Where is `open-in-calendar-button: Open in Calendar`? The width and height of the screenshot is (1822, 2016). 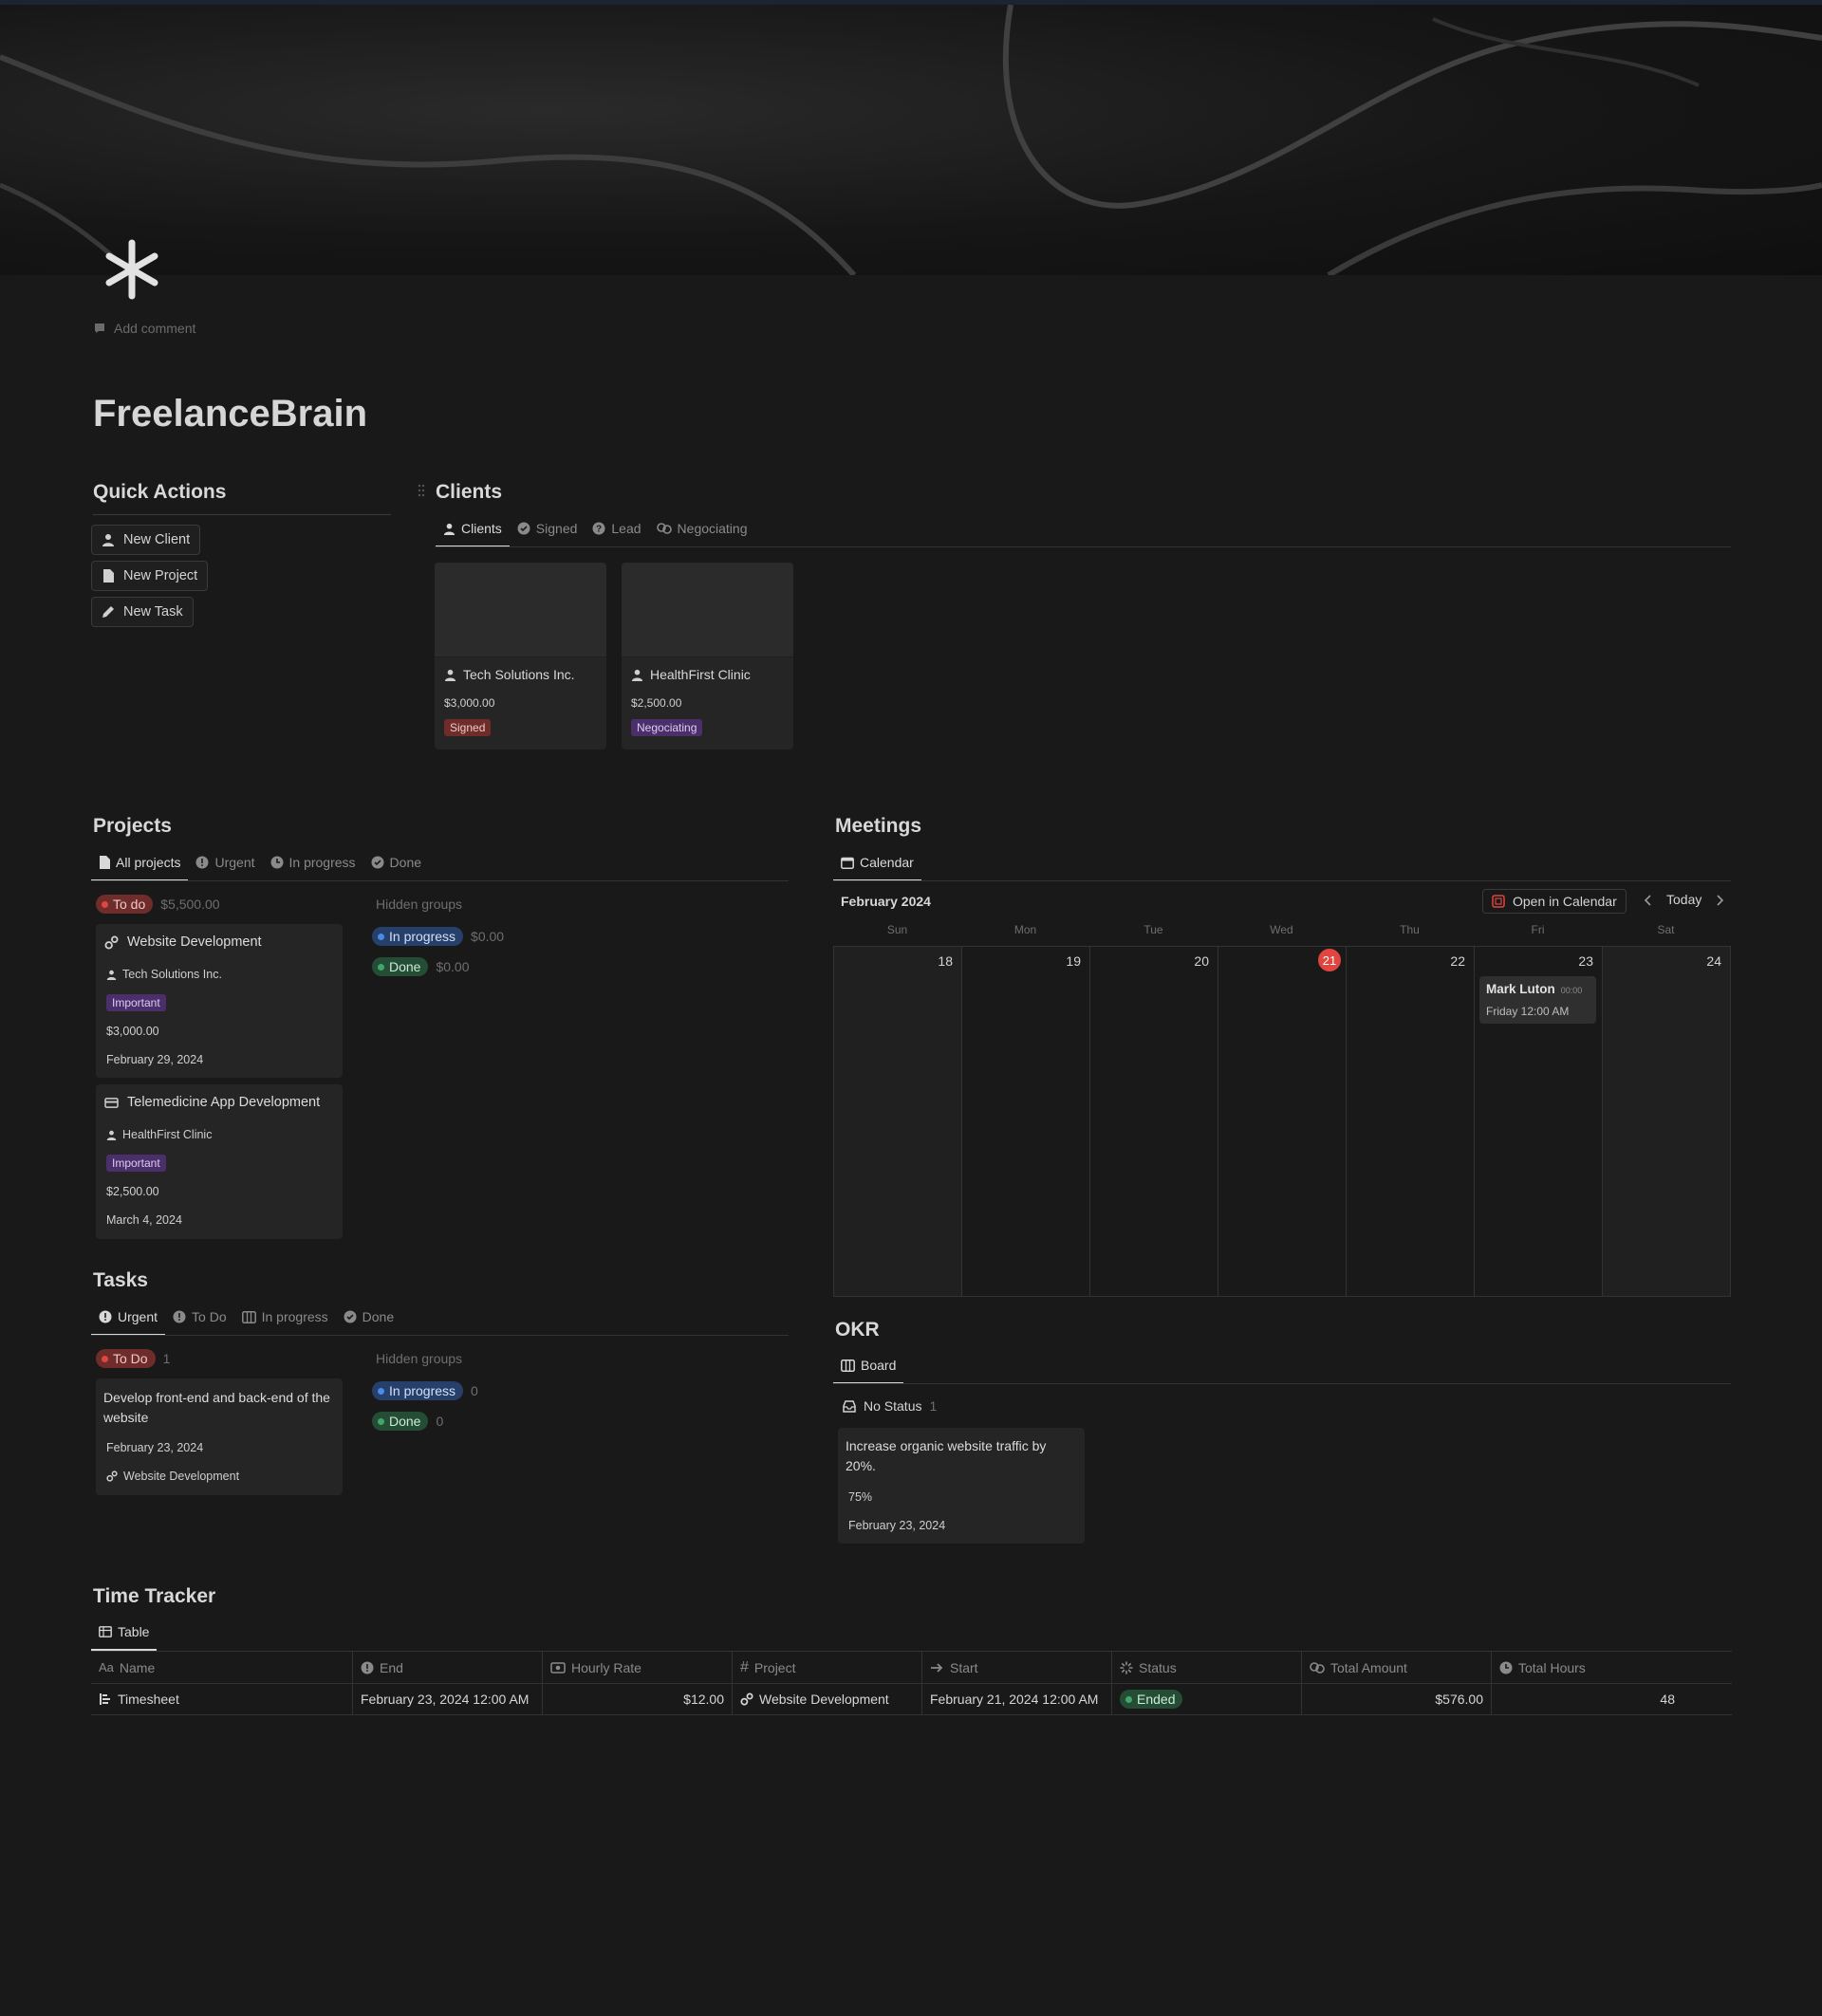
open-in-calendar-button: Open in Calendar is located at coordinates (1554, 901).